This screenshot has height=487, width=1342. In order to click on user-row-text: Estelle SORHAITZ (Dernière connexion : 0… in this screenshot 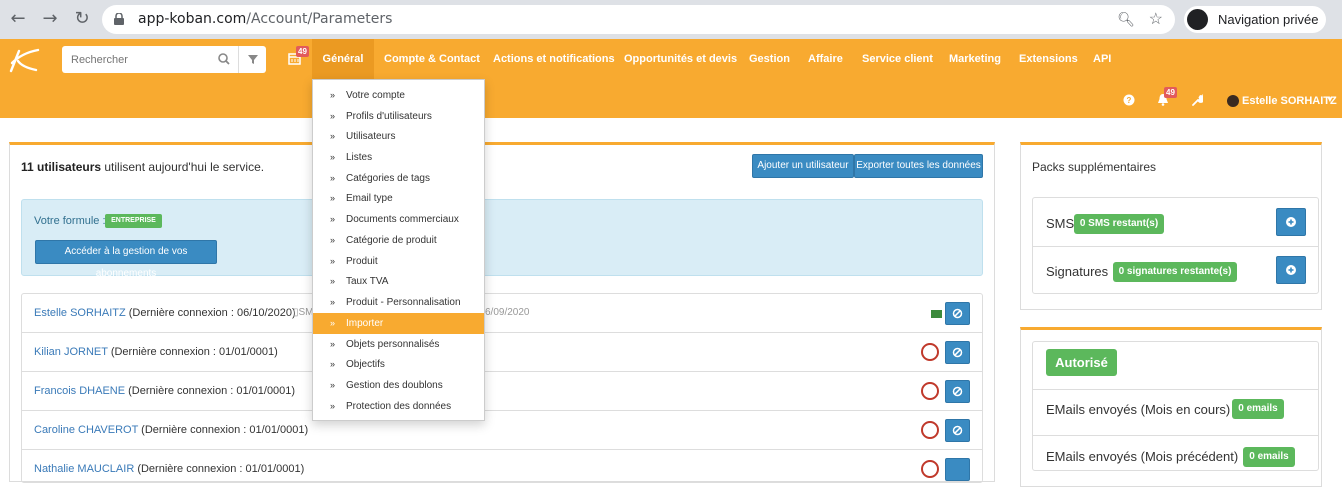, I will do `click(165, 313)`.